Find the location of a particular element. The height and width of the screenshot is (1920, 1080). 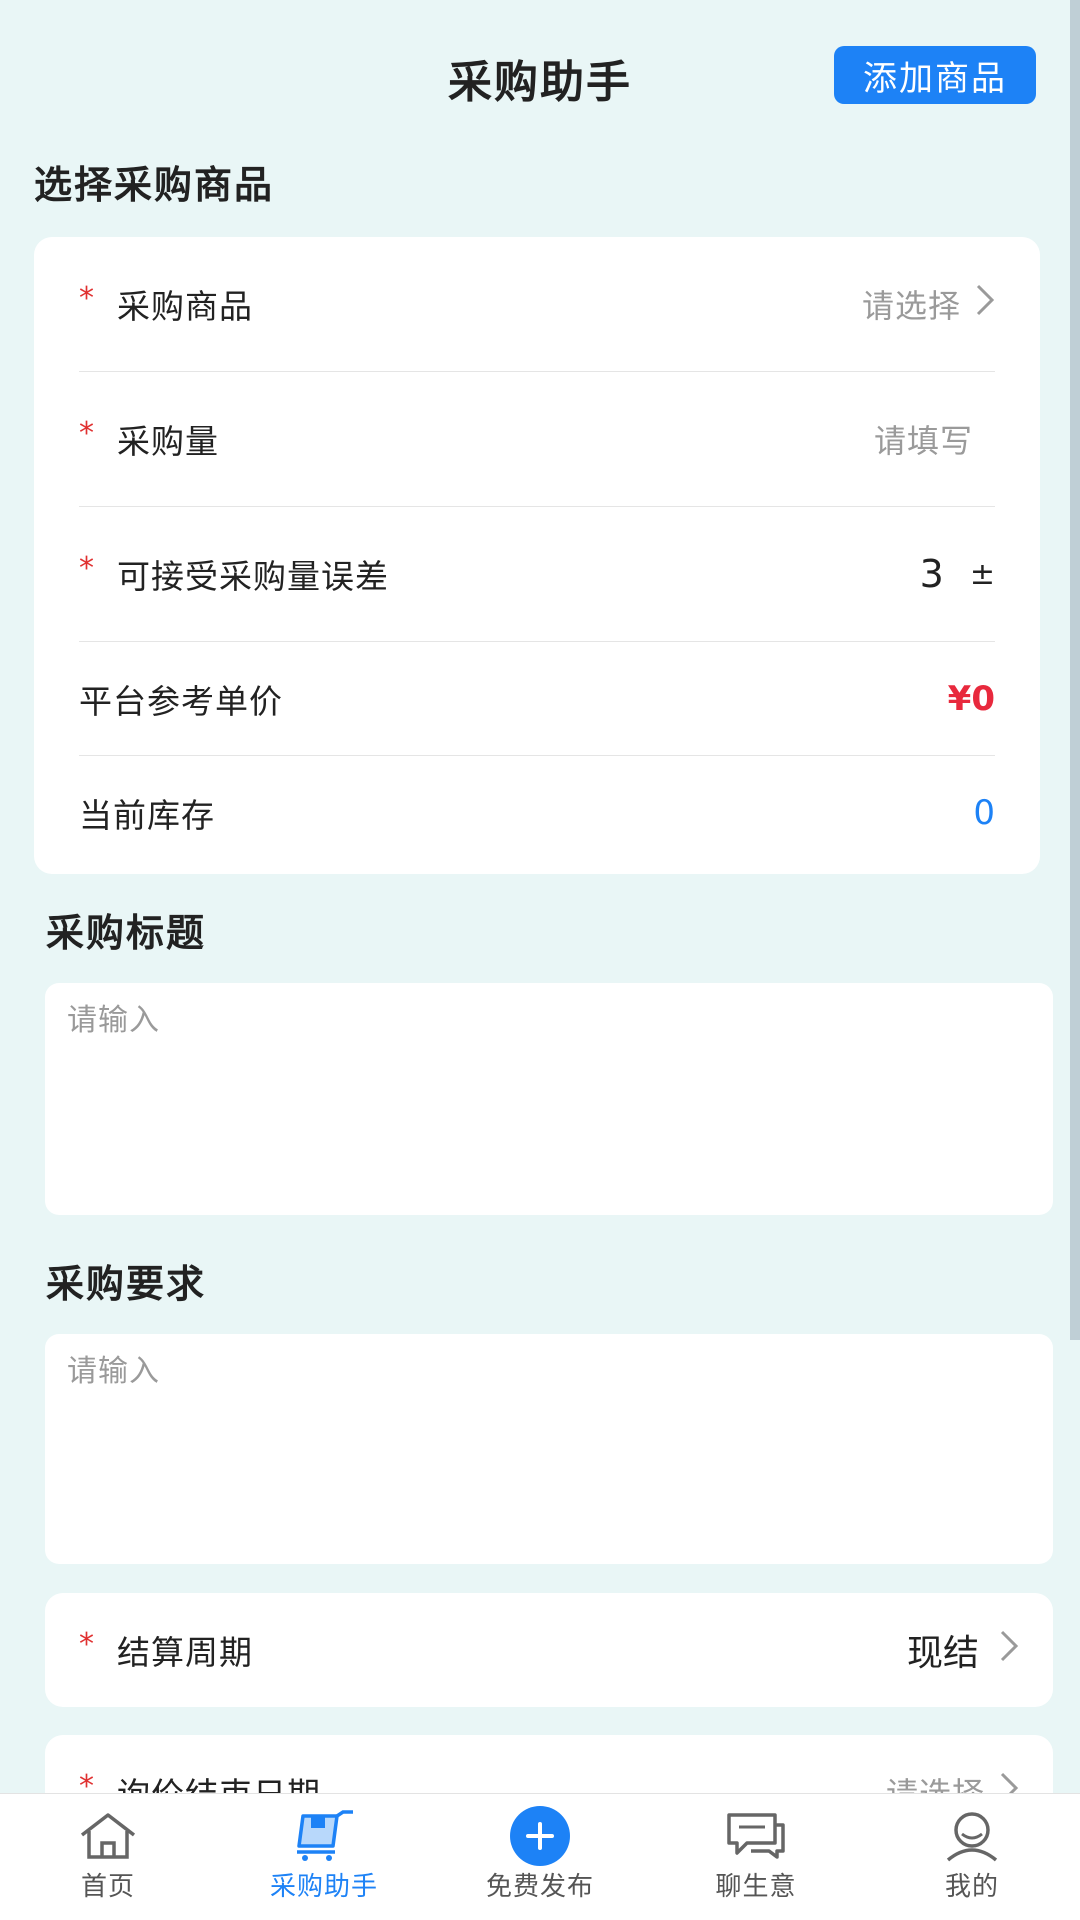

scrollbar is located at coordinates (1075, 670).